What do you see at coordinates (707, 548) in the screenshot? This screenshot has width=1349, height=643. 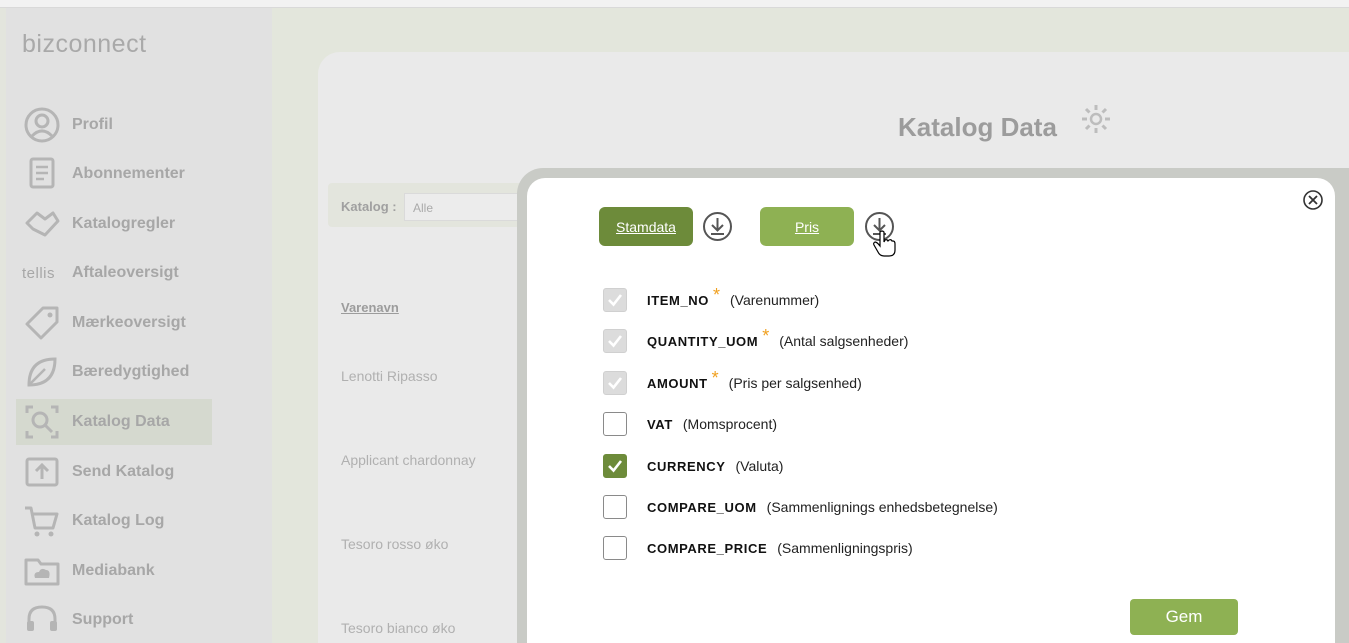 I see `field-name: COMPARE_PRICE` at bounding box center [707, 548].